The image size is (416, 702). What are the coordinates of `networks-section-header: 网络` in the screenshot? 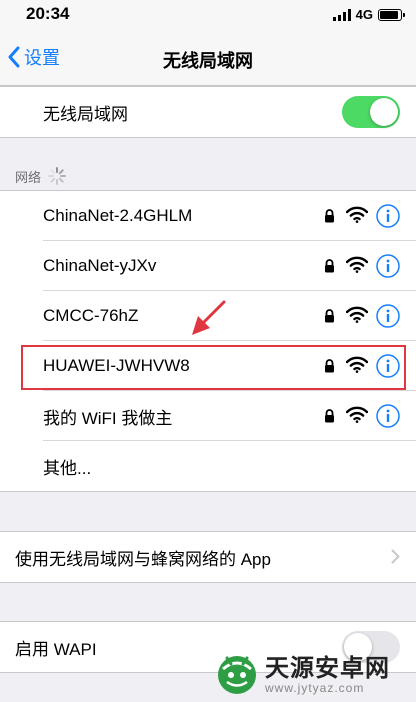 It's located at (41, 176).